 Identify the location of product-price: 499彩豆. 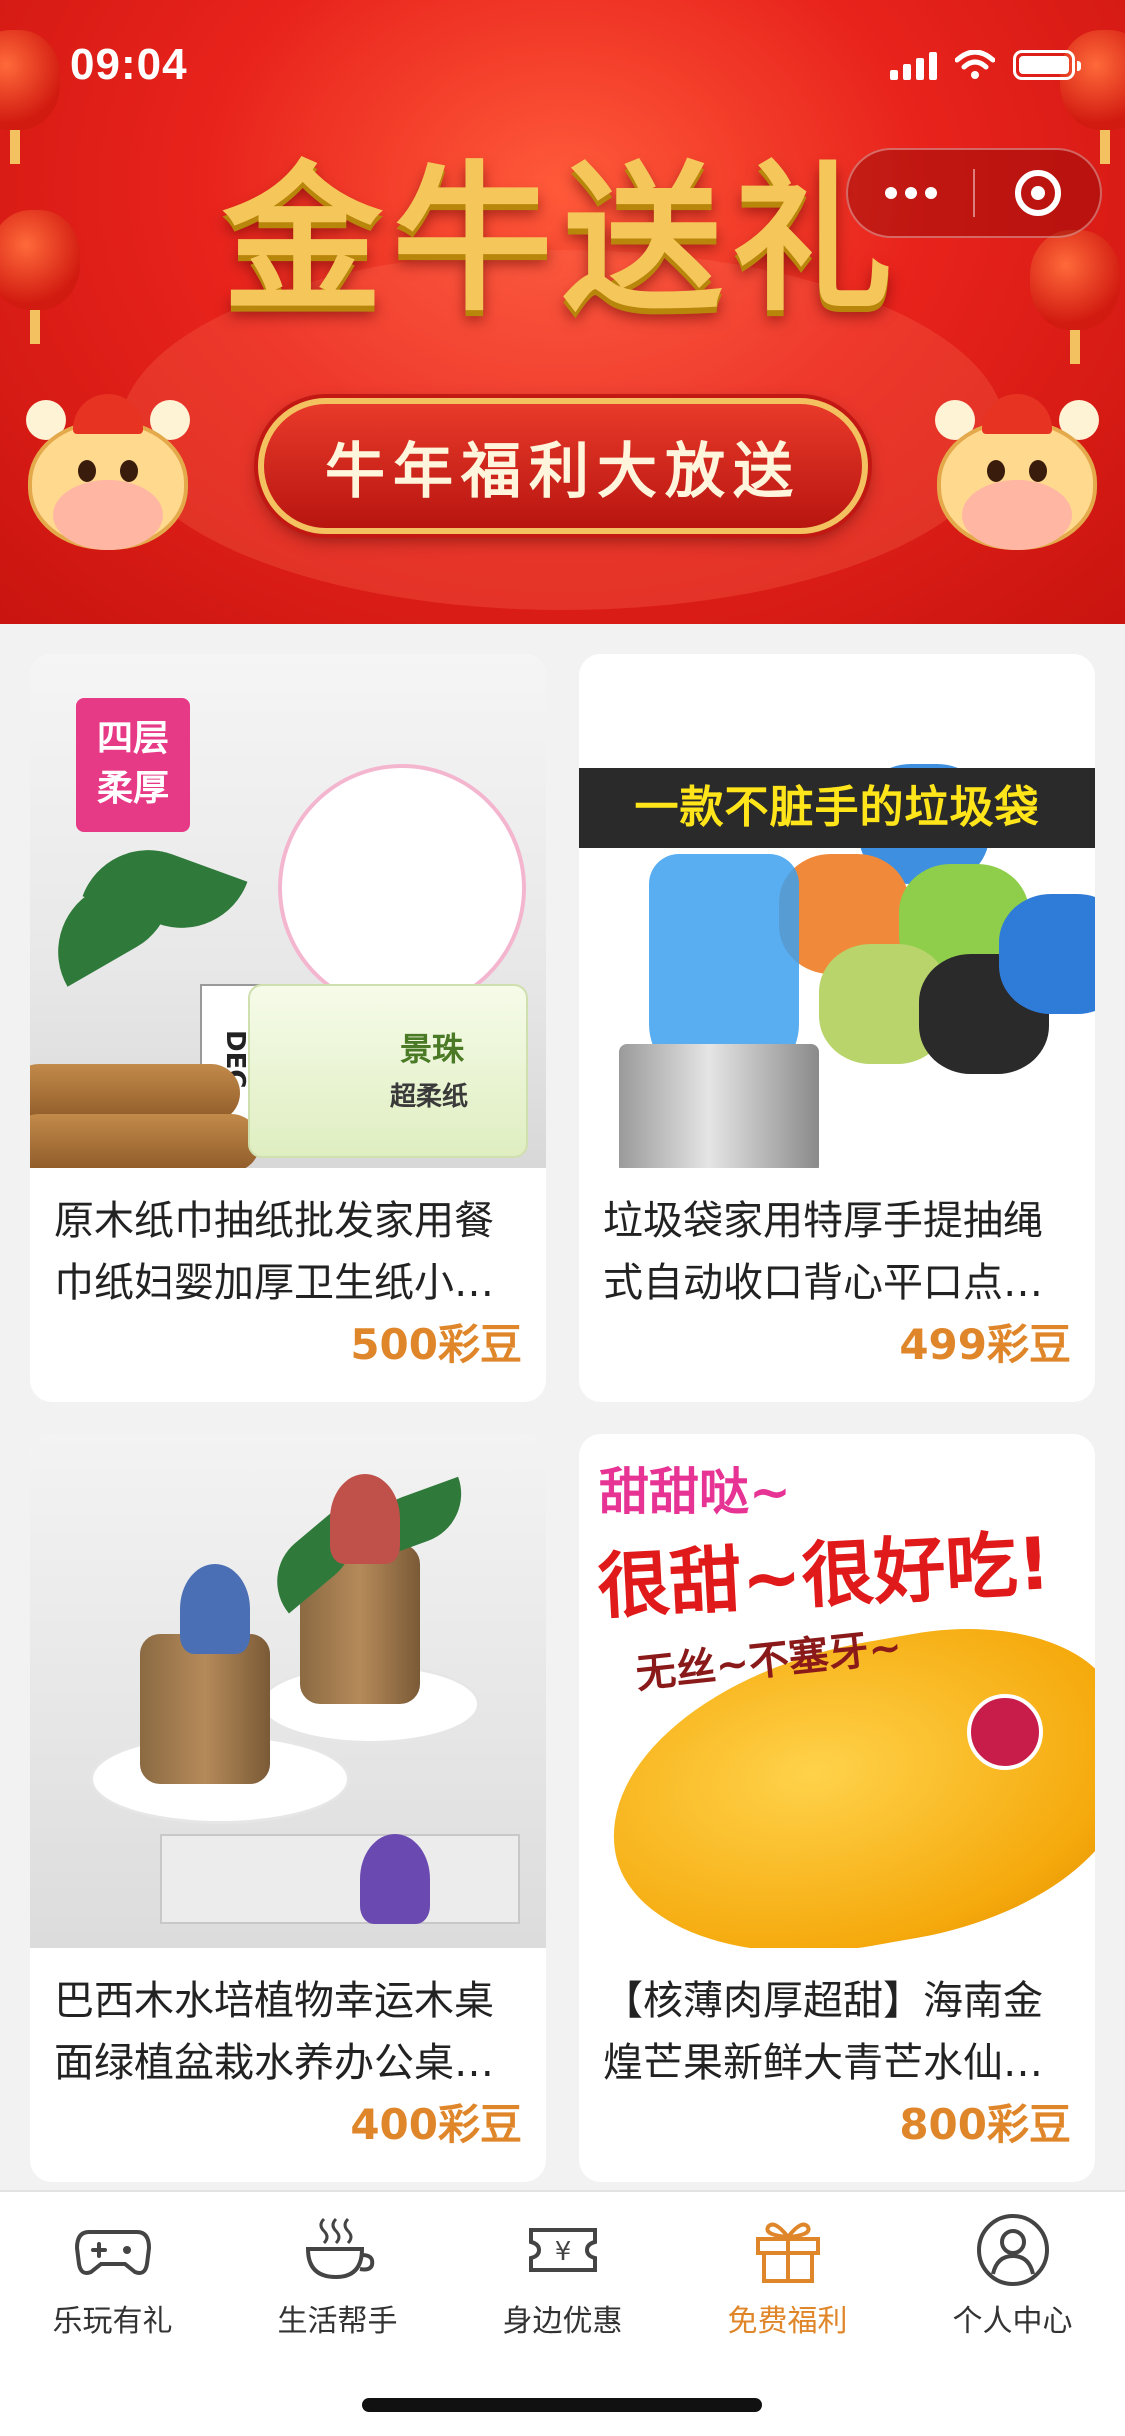
(985, 1344).